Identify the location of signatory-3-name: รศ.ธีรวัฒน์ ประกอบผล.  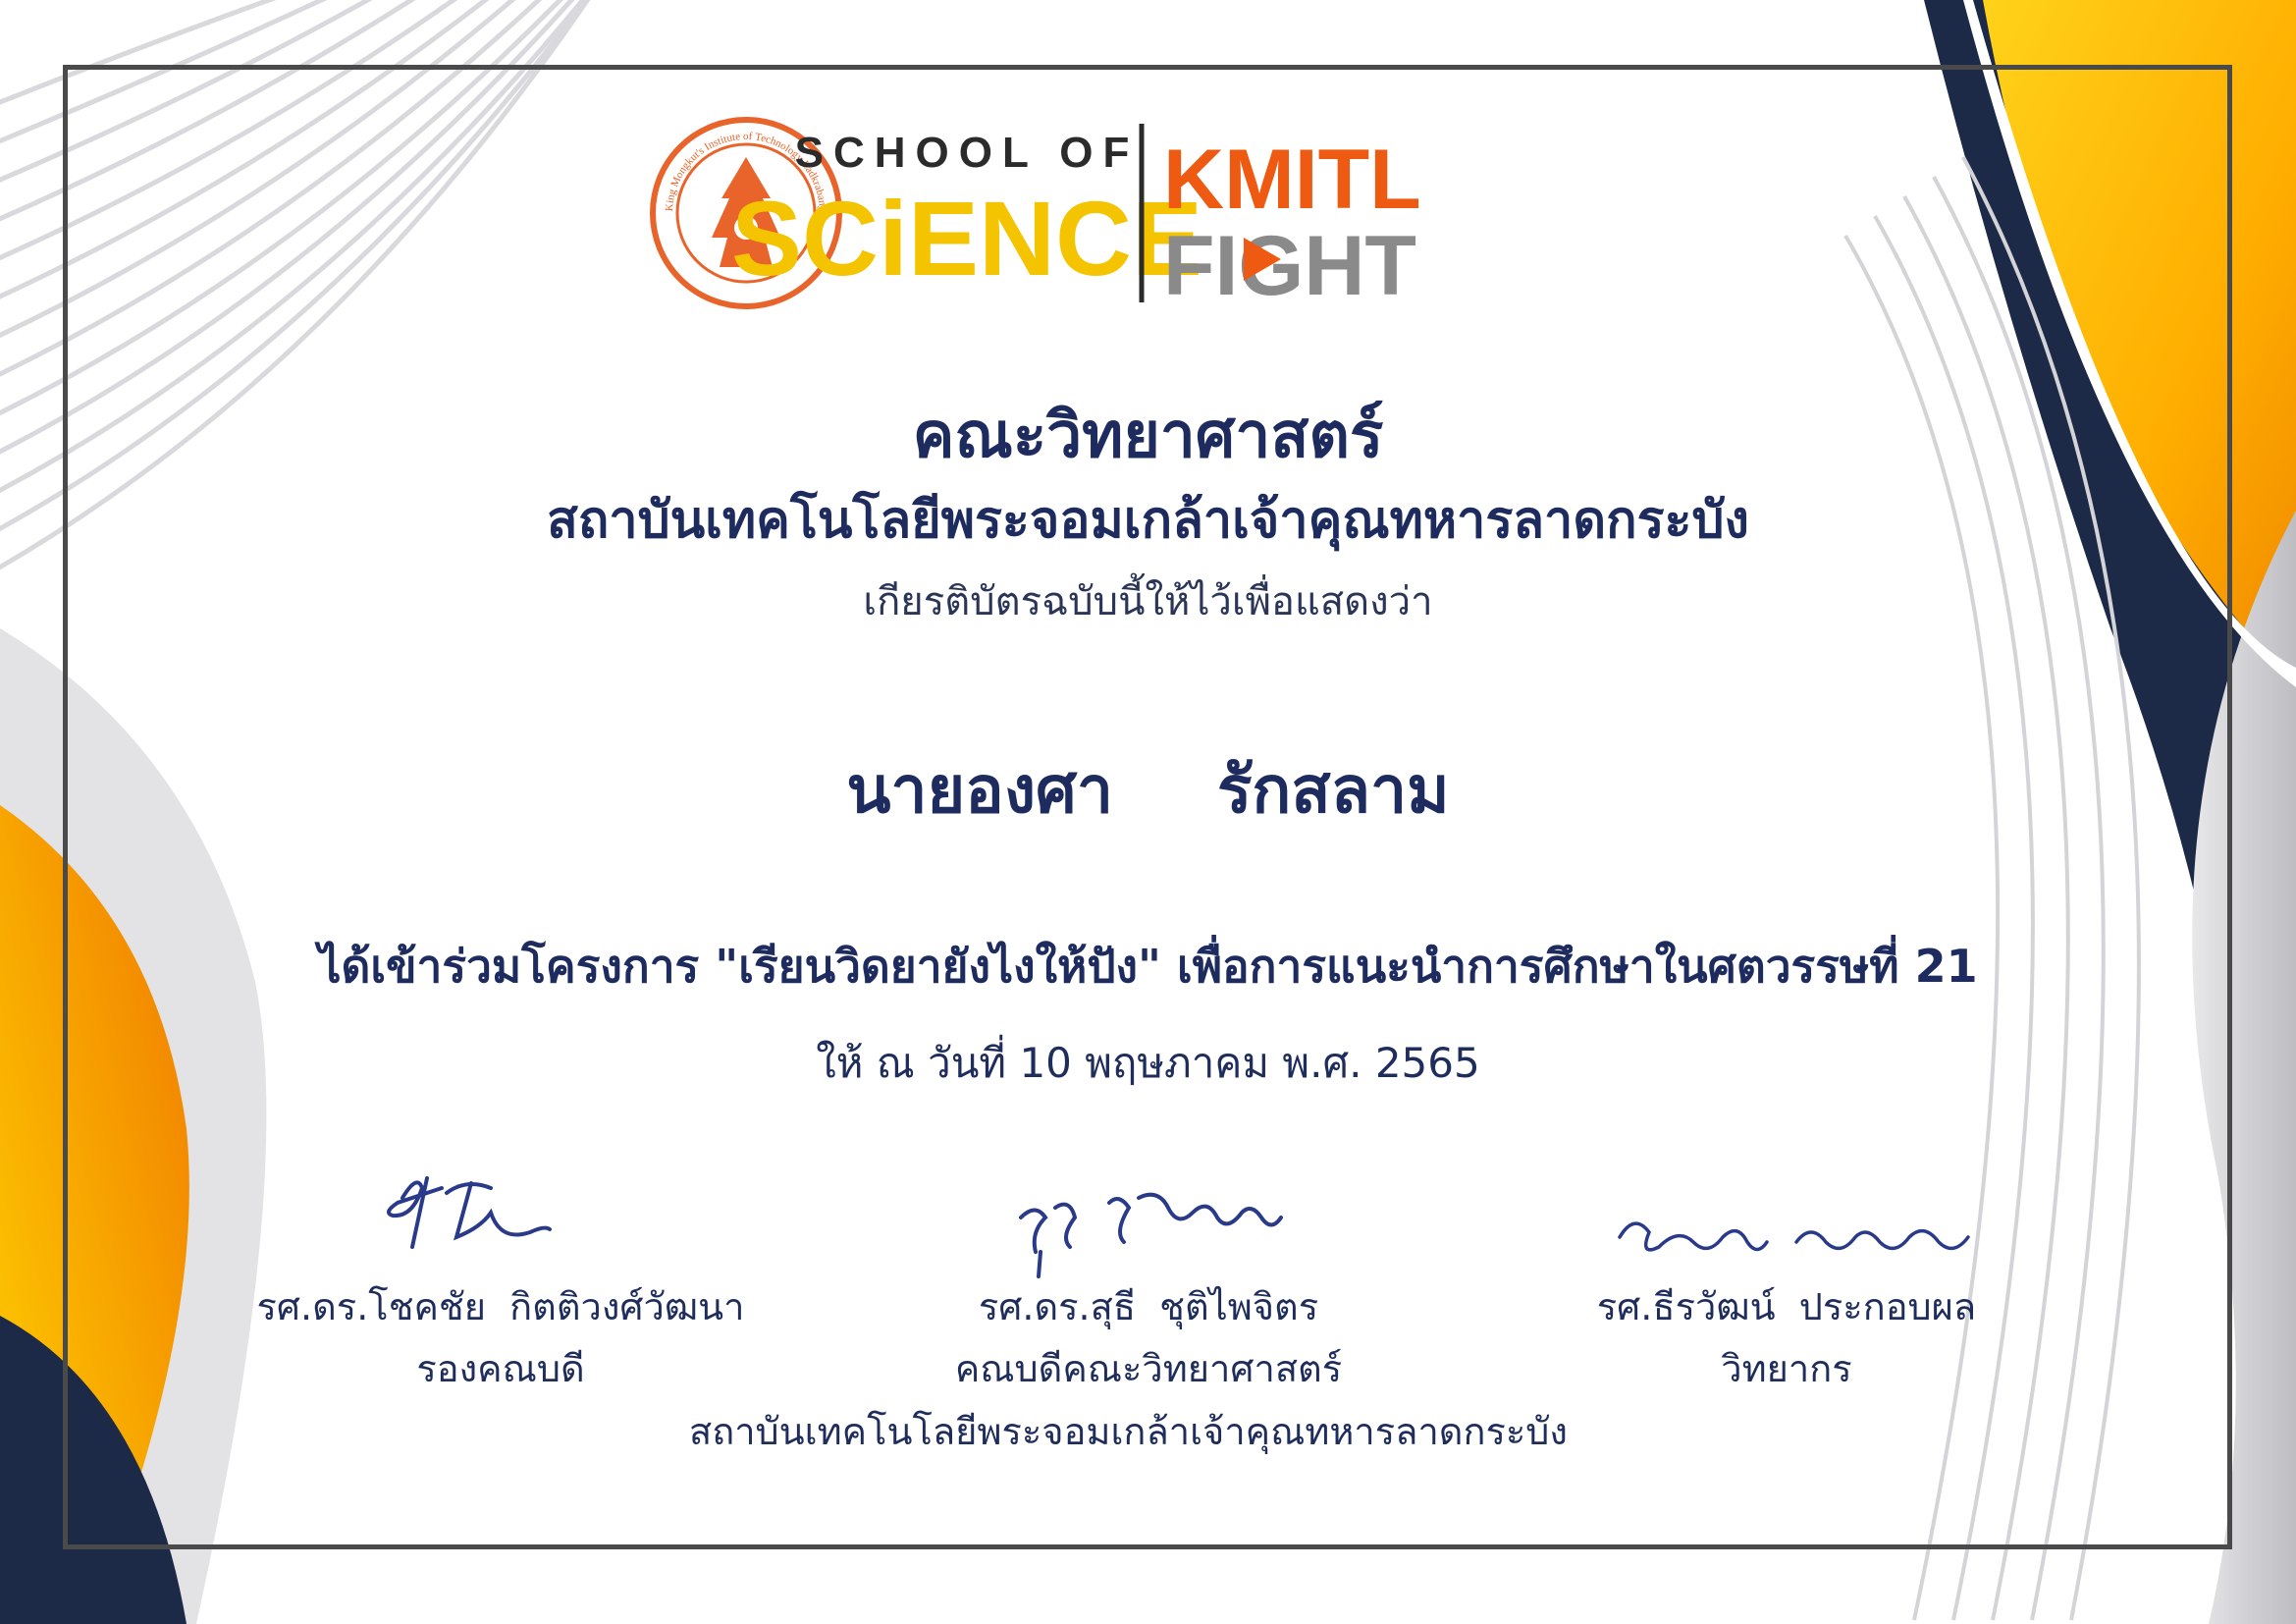
(1786, 1306).